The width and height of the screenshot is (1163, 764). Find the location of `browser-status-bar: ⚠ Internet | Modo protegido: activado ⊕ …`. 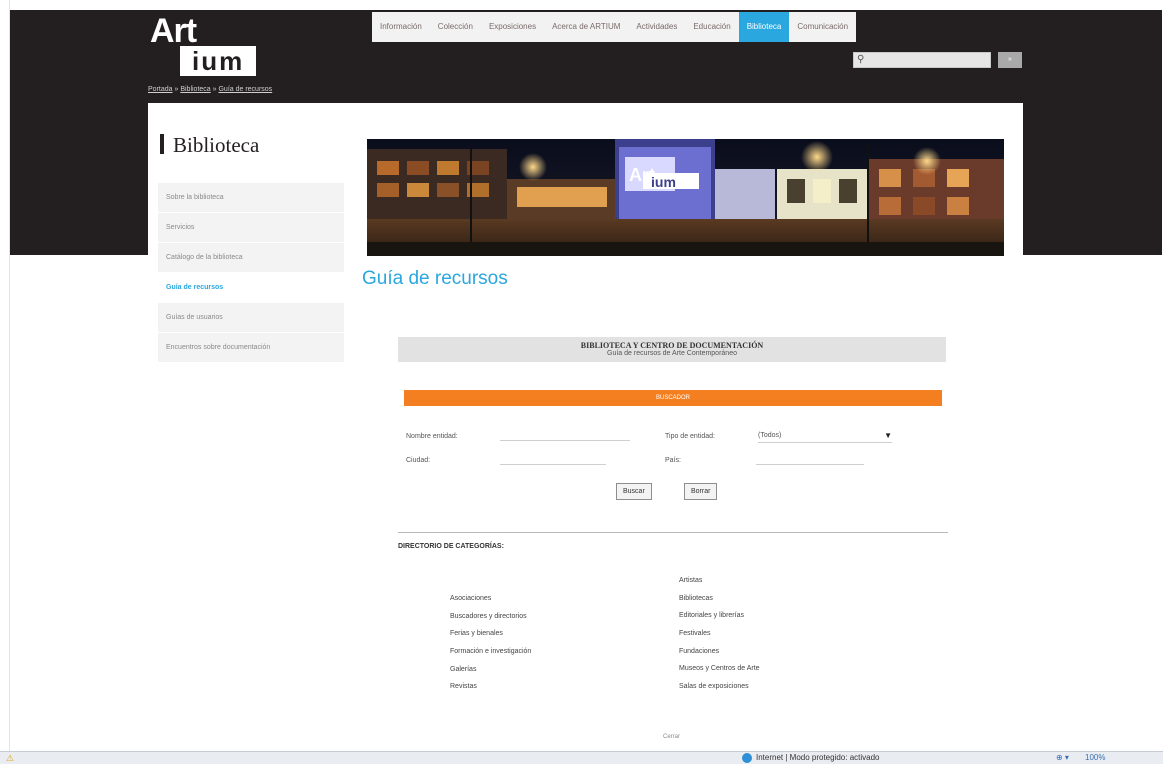

browser-status-bar: ⚠ Internet | Modo protegido: activado ⊕ … is located at coordinates (581, 757).